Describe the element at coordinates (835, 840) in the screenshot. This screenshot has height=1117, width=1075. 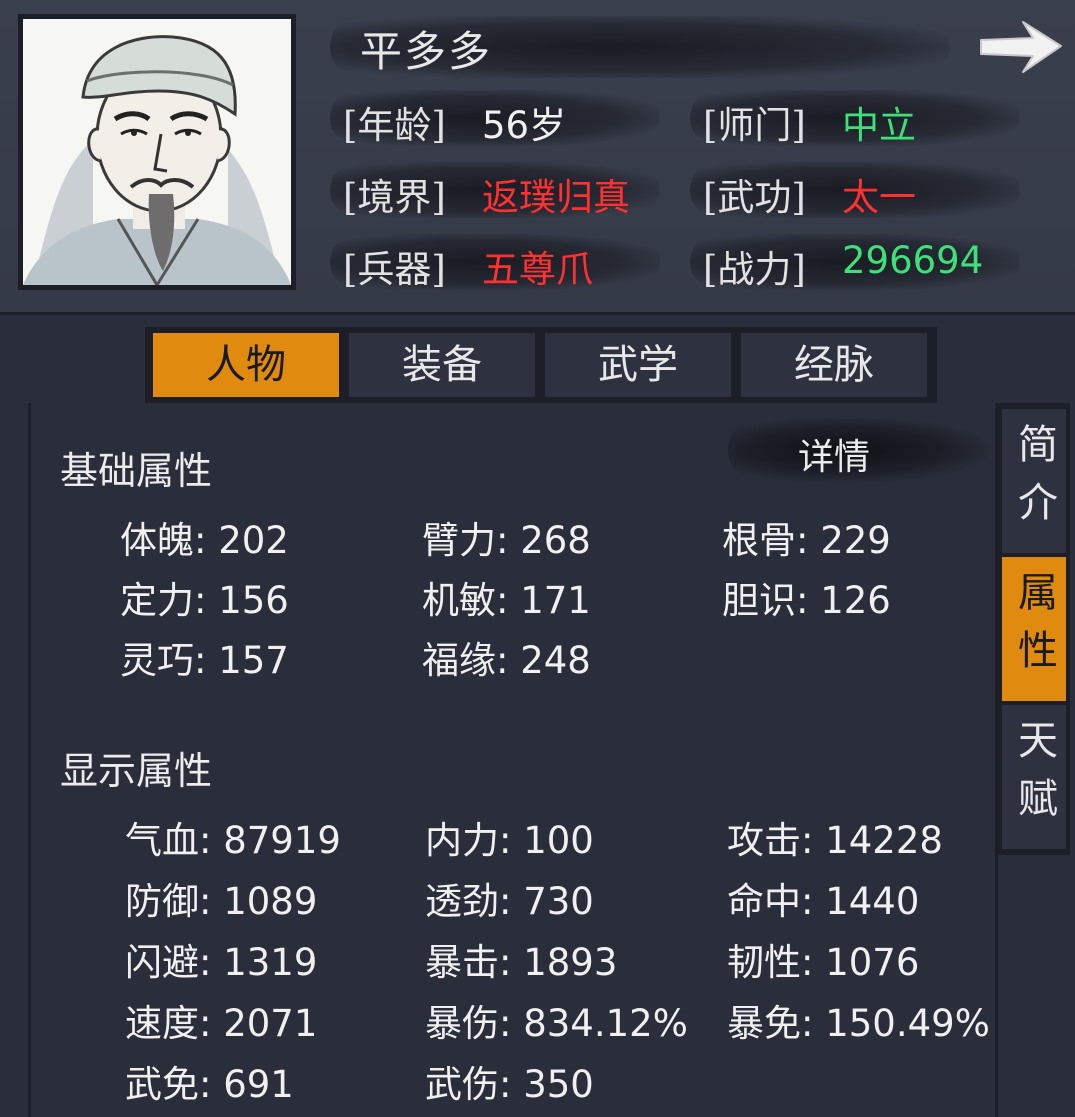
I see `stat-display: 攻击: 14228` at that location.